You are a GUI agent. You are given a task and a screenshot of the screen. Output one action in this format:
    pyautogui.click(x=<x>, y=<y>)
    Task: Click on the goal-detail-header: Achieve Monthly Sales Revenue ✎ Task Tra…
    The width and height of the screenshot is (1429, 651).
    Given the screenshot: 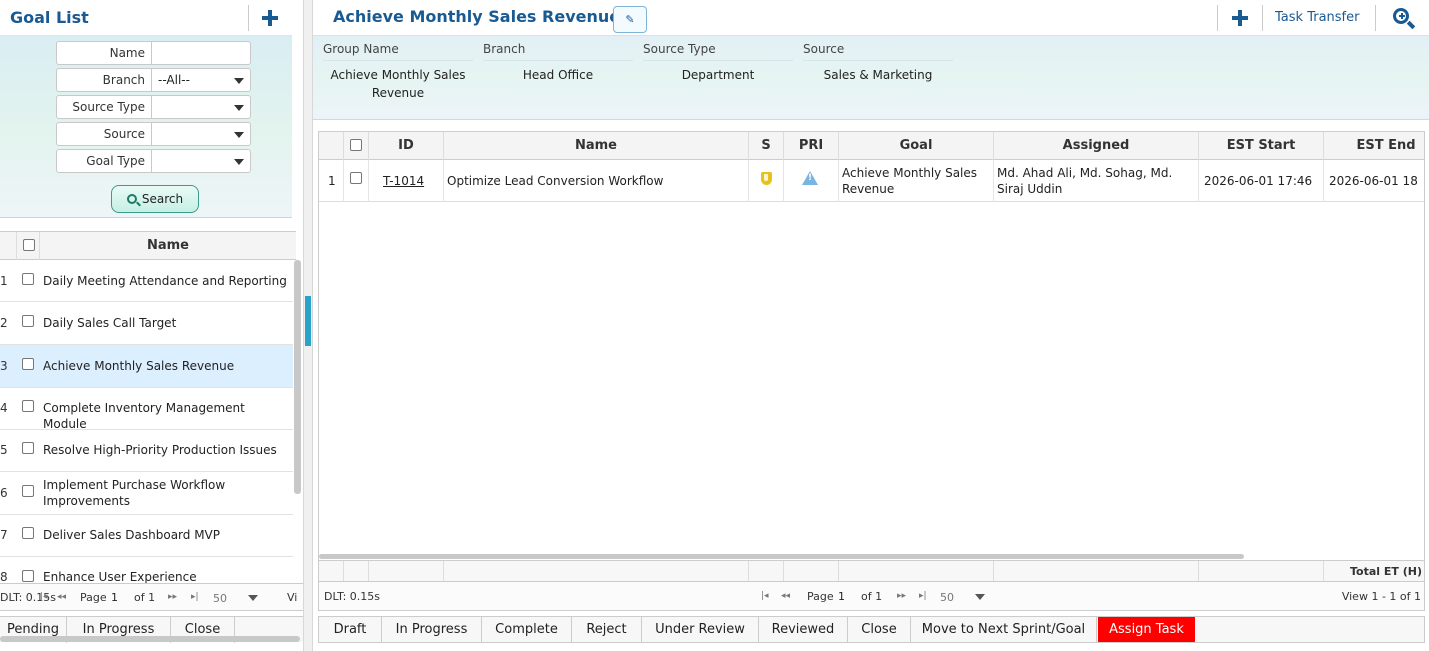 What is the action you would take?
    pyautogui.click(x=871, y=18)
    